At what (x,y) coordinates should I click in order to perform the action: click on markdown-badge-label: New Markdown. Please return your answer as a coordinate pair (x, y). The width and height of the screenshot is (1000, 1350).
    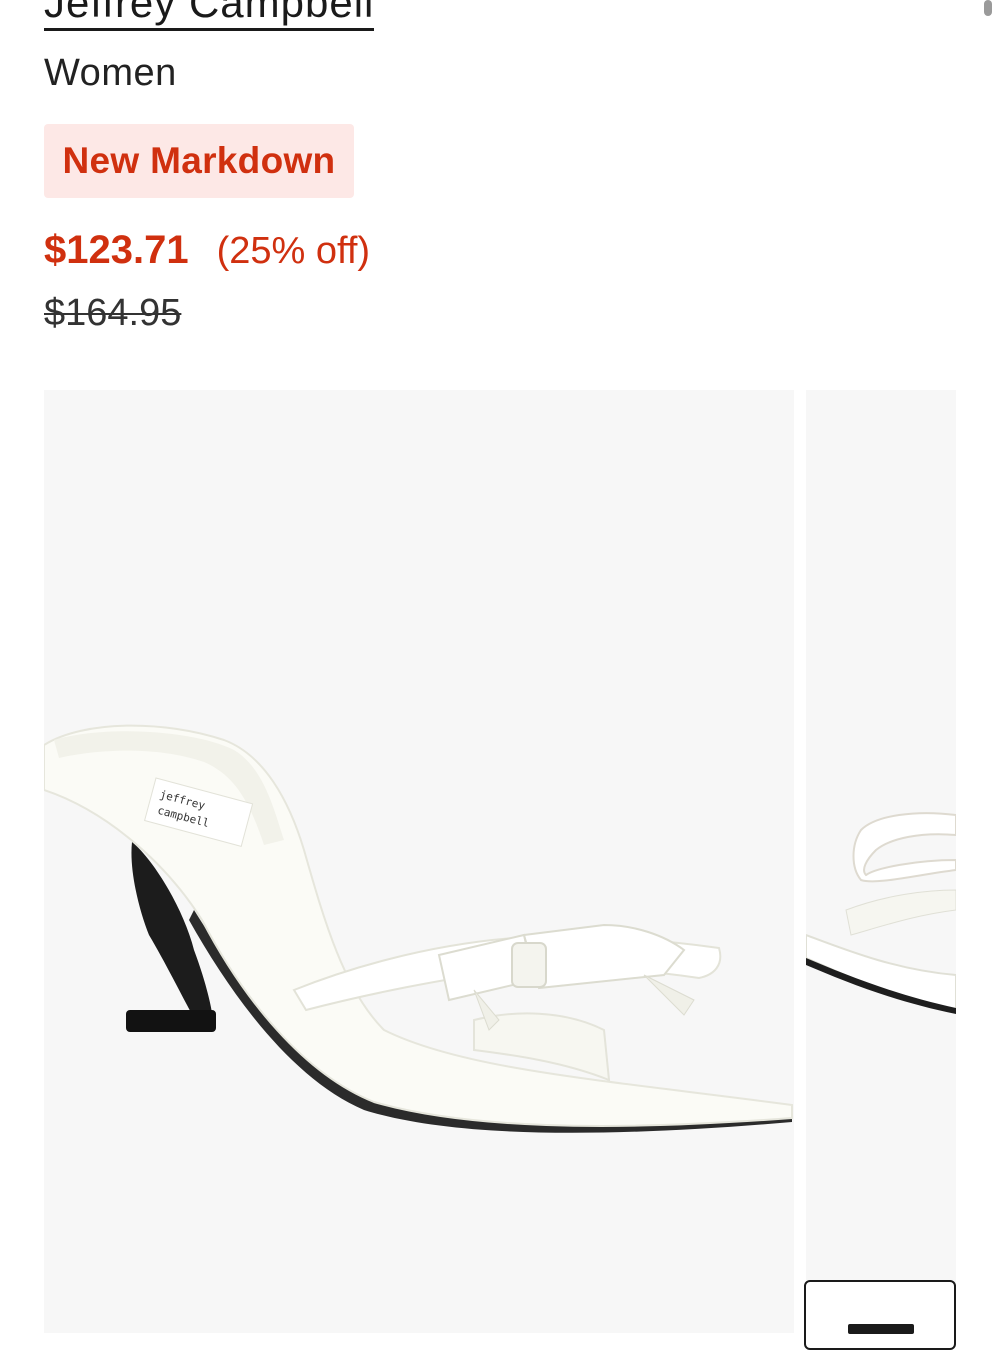
    Looking at the image, I should click on (199, 160).